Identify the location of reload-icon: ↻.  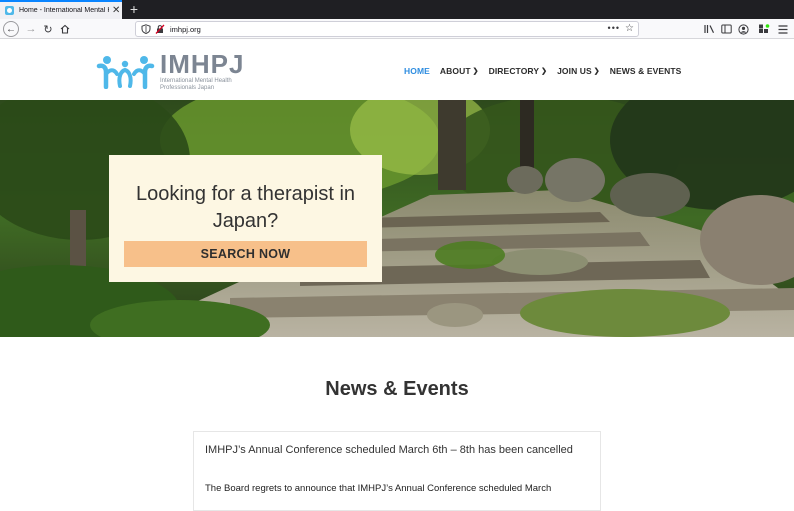
(48, 29).